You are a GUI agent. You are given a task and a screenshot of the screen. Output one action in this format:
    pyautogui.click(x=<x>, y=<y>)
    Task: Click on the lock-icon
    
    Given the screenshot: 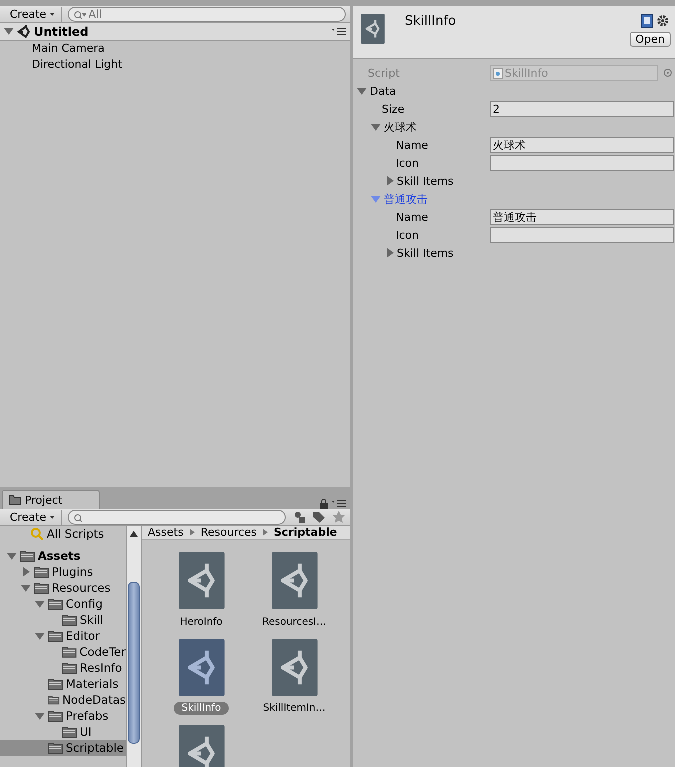 What is the action you would take?
    pyautogui.click(x=324, y=504)
    